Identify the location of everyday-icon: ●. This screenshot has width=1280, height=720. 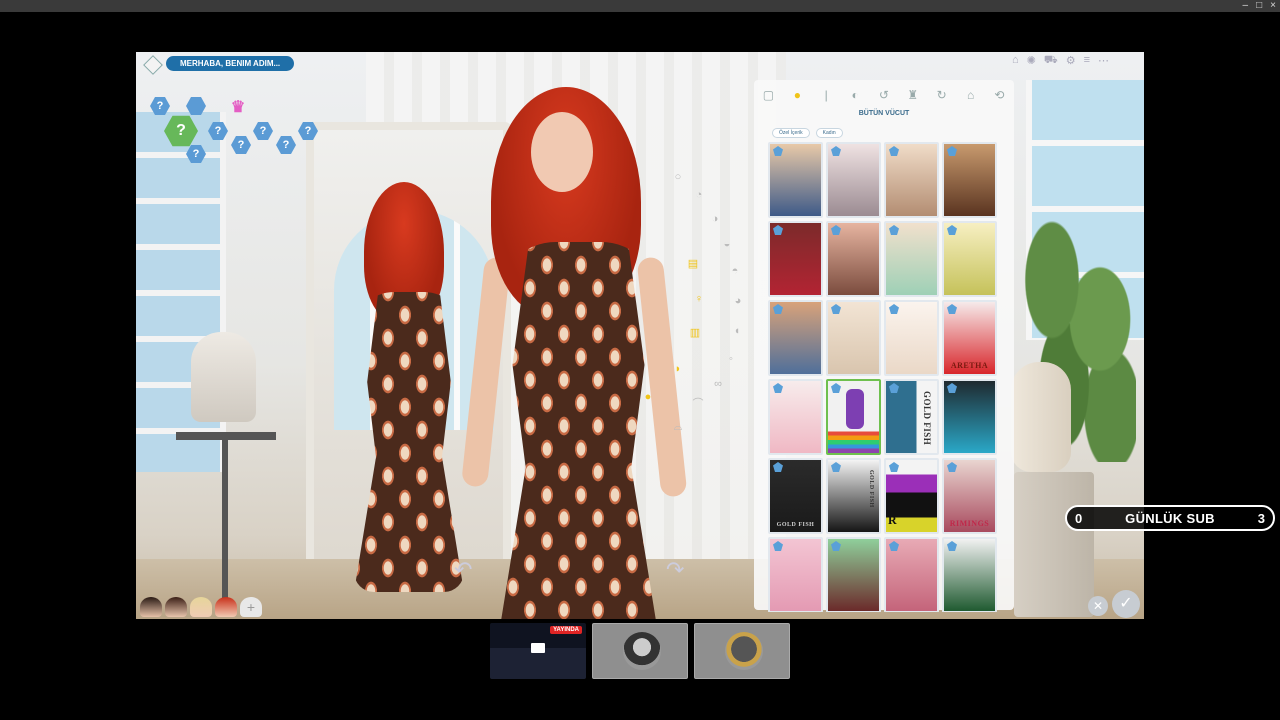
(797, 95).